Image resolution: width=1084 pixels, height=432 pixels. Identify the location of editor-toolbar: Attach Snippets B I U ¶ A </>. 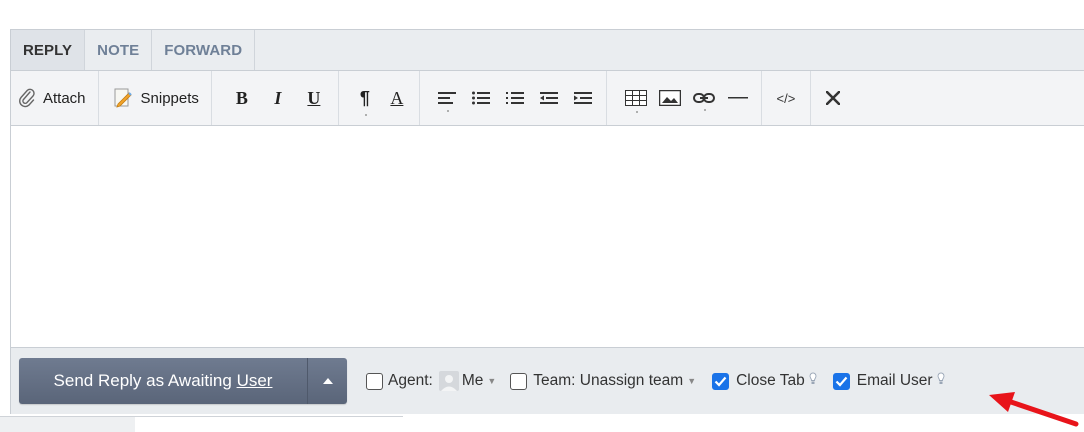
(547, 98).